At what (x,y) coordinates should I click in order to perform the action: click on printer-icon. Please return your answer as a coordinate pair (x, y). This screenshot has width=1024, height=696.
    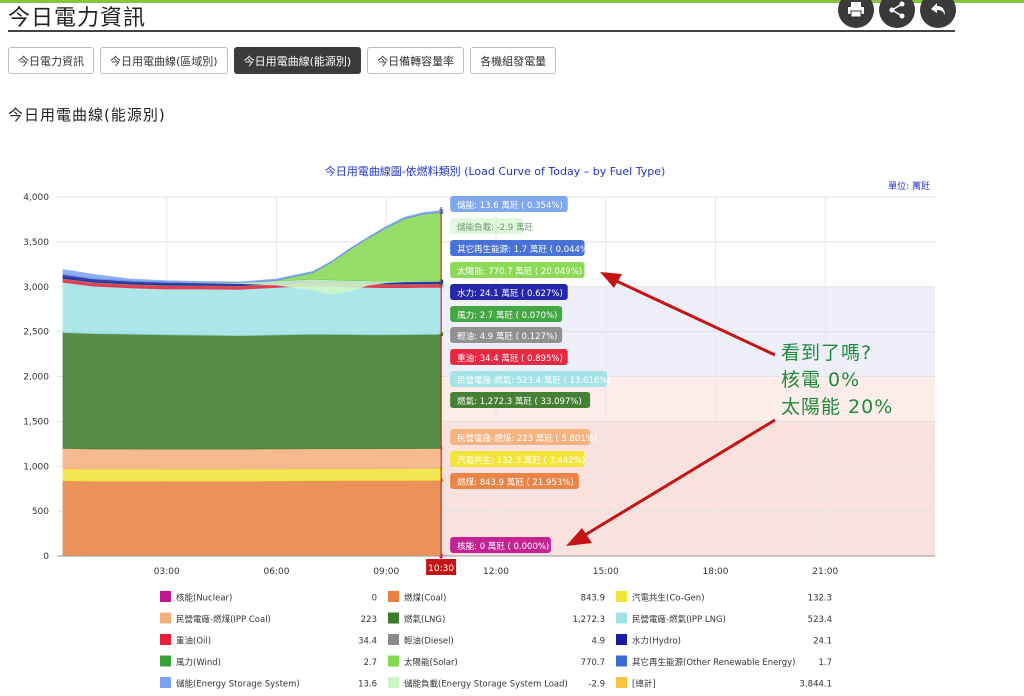
    Looking at the image, I should click on (856, 10).